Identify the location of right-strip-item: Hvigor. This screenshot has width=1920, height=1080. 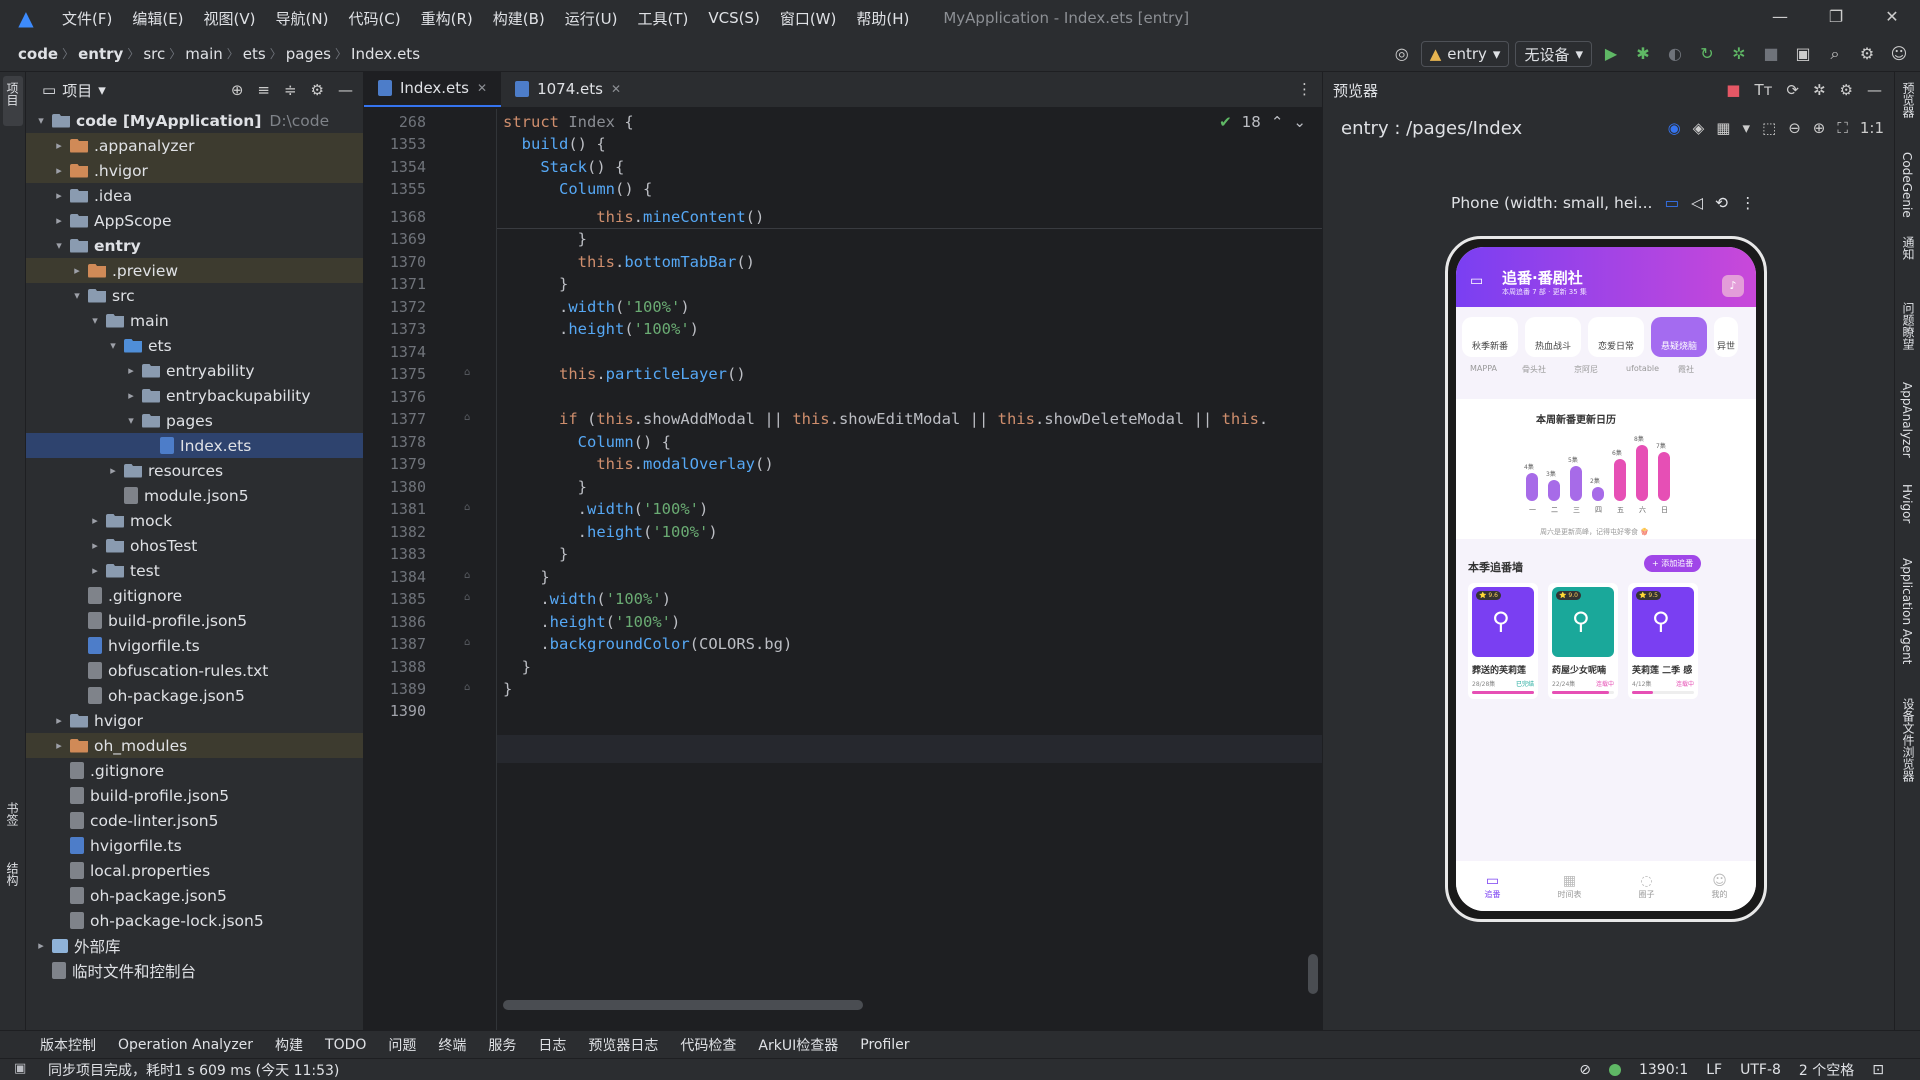
(1907, 503).